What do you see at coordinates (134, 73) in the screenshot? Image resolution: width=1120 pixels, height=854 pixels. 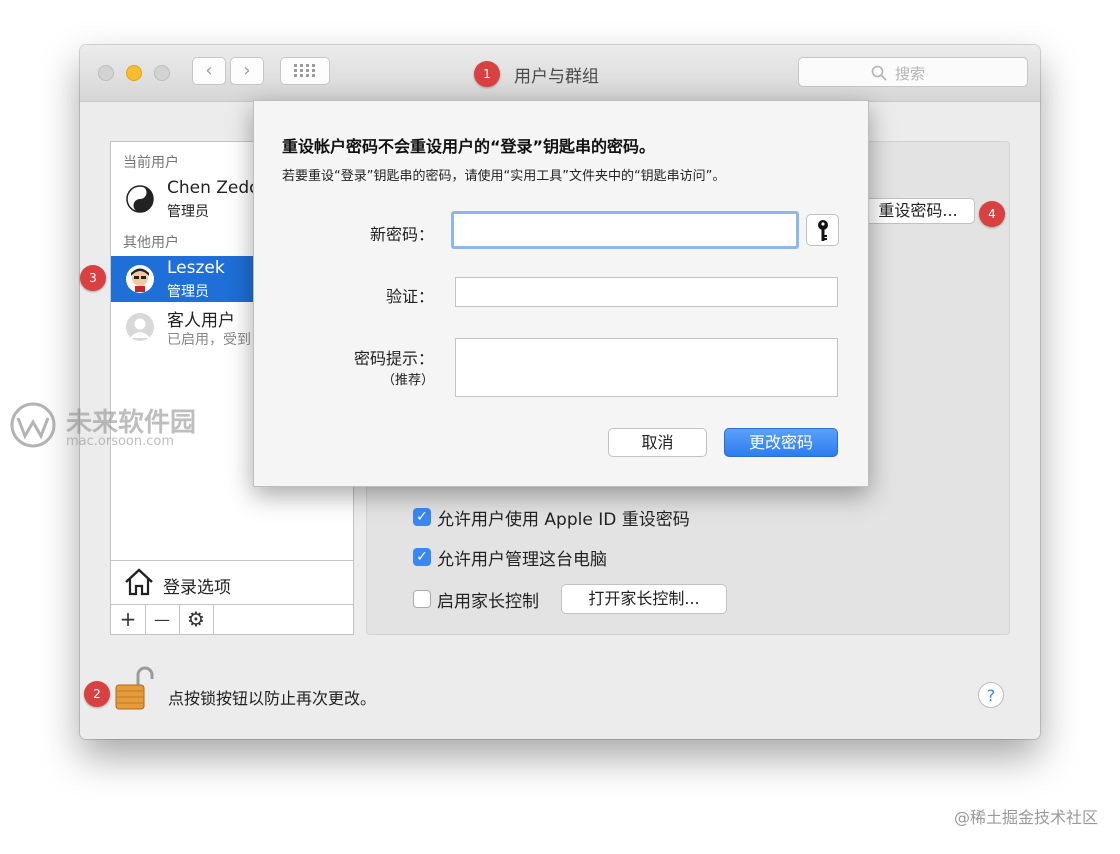 I see `minimize-button` at bounding box center [134, 73].